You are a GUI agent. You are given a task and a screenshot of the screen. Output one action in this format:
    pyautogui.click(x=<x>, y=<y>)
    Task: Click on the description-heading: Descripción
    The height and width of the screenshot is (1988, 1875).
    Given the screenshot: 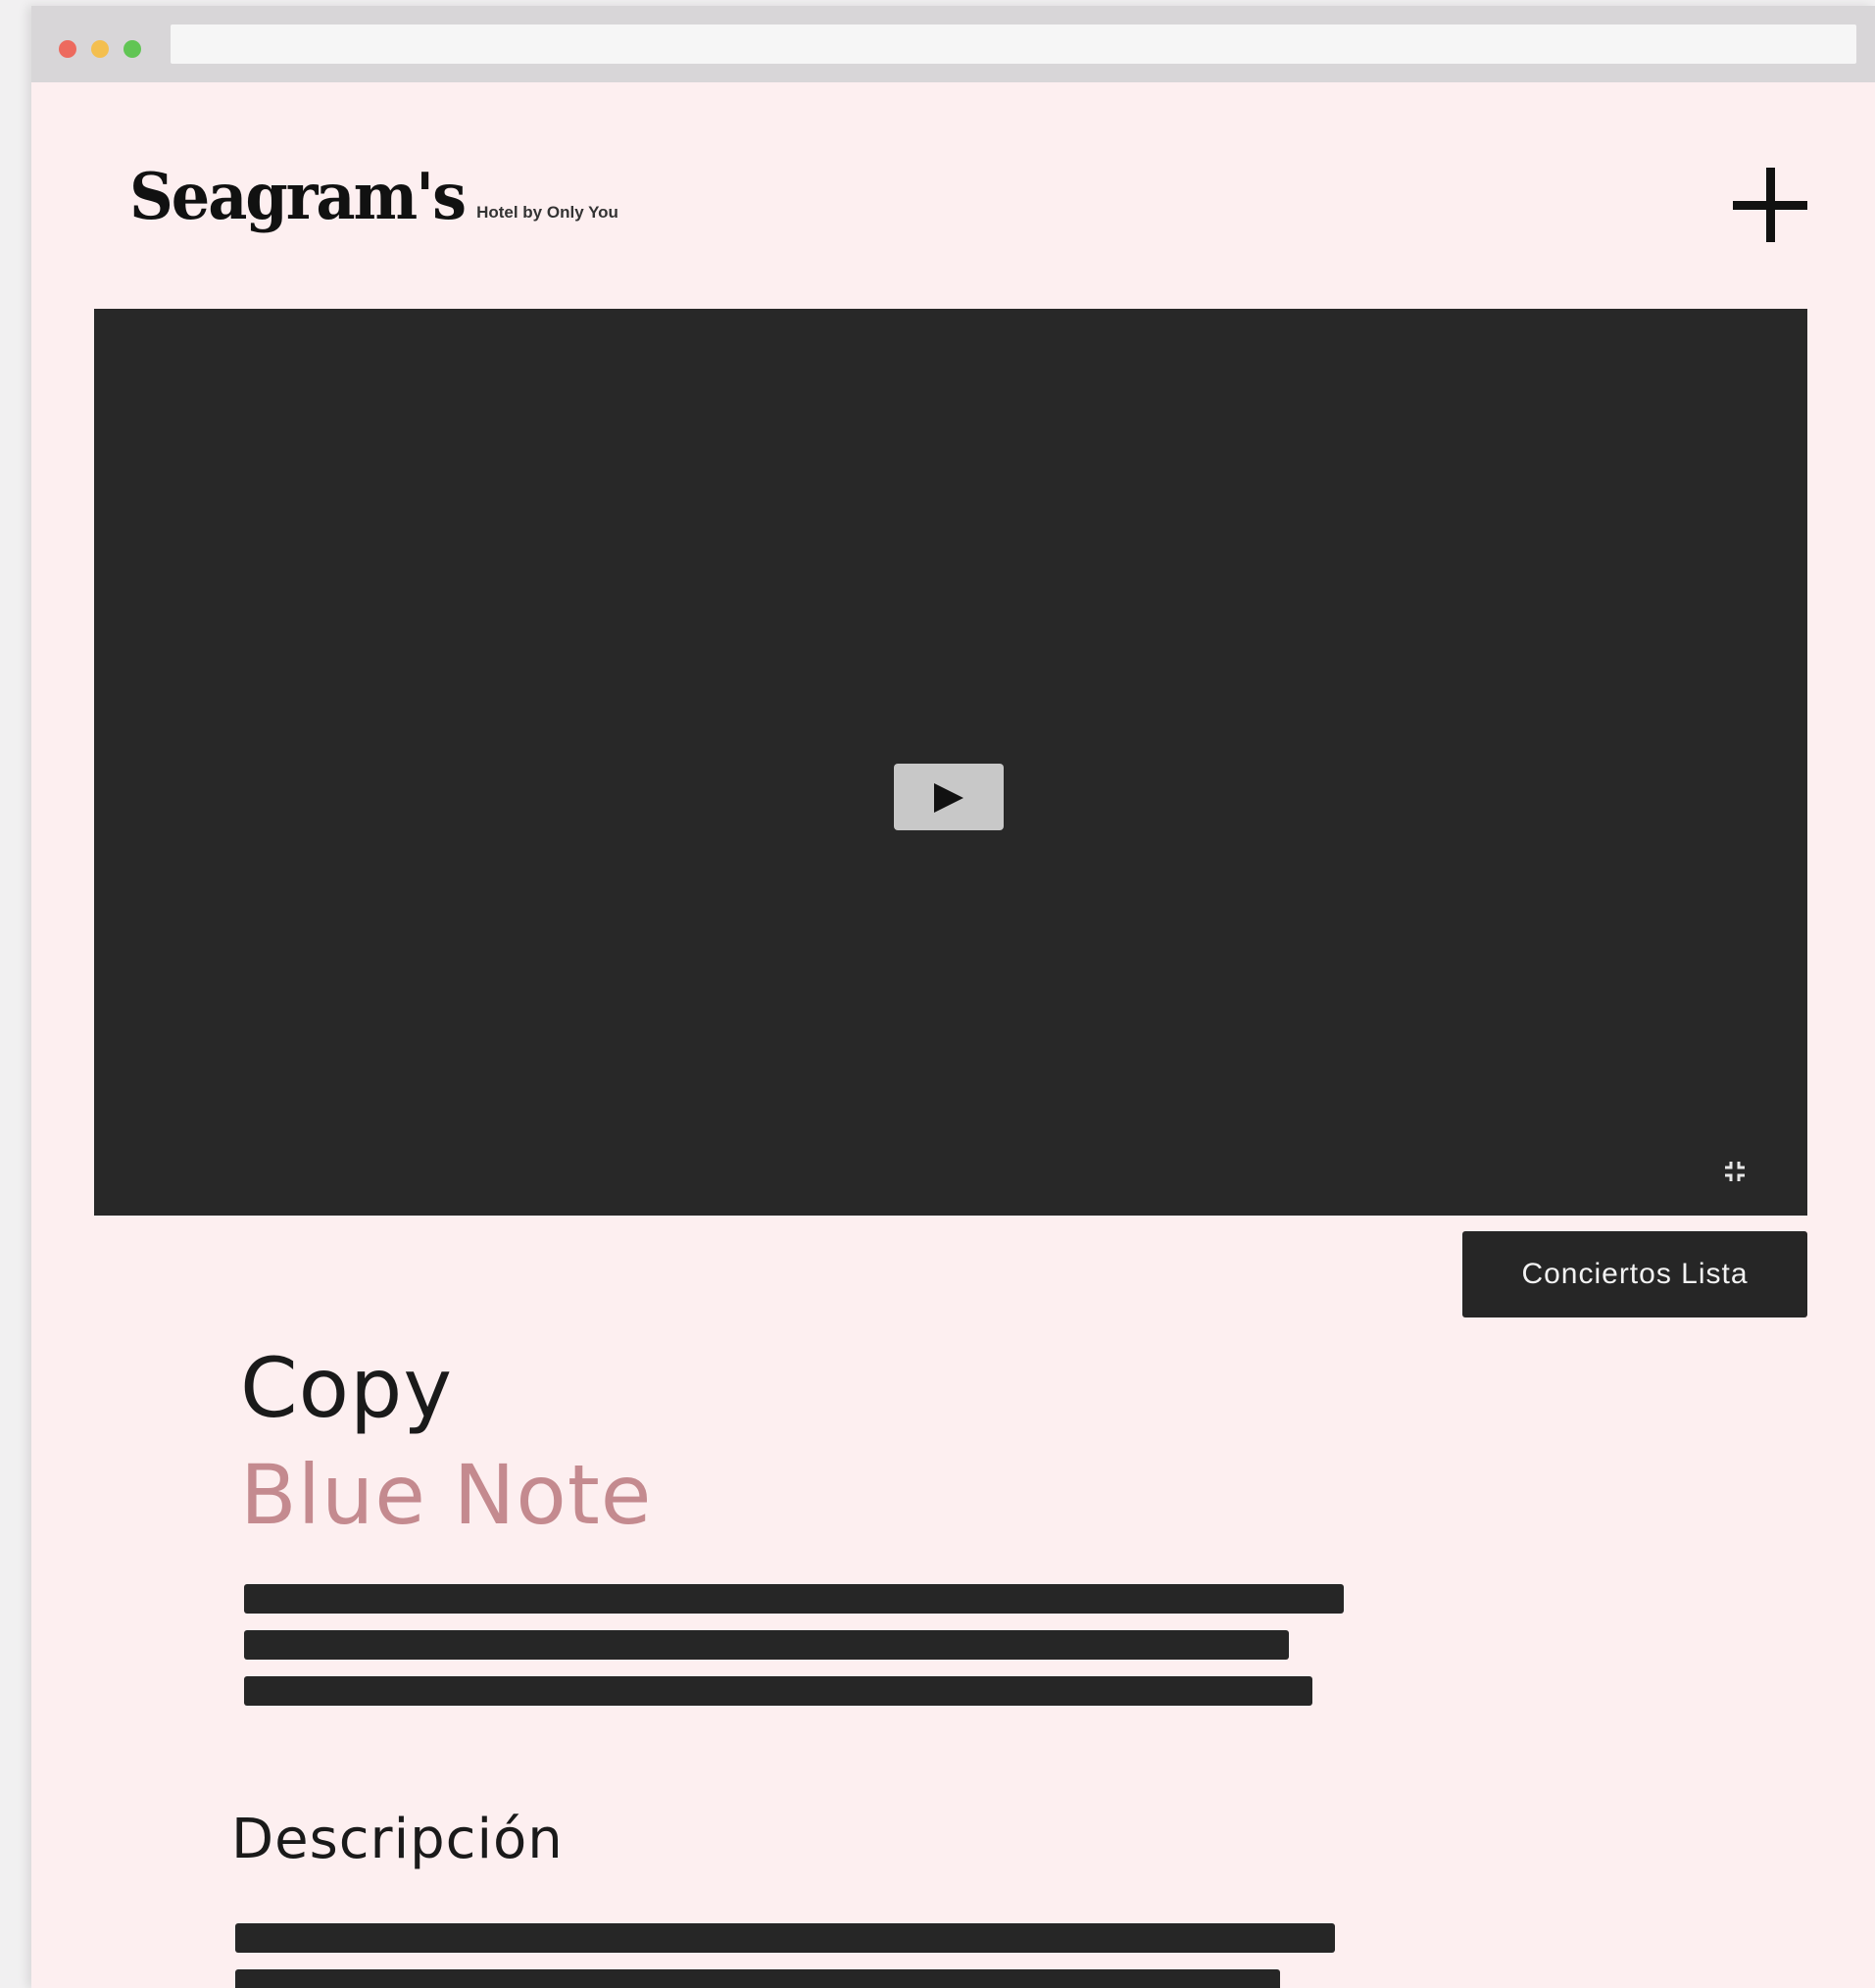 What is the action you would take?
    pyautogui.click(x=397, y=1839)
    